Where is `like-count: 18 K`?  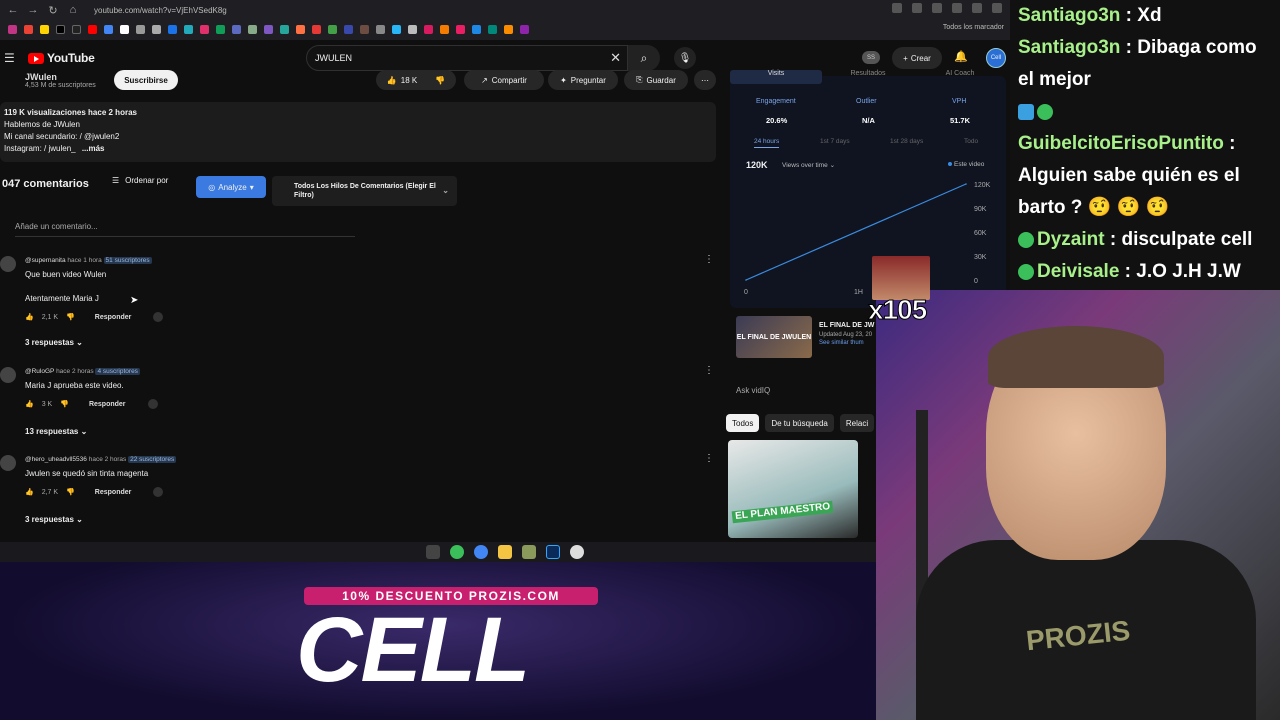
like-count: 18 K is located at coordinates (409, 80).